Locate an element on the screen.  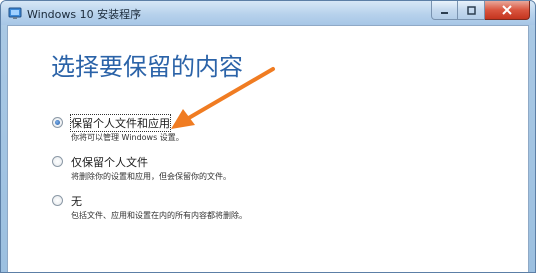
window-title: Windows 10 安装程序 is located at coordinates (84, 14).